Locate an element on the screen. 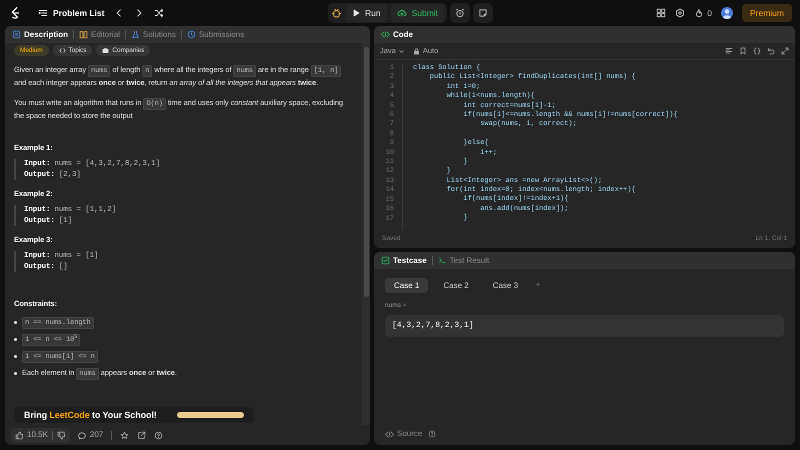  alarm-clock-icon is located at coordinates (460, 13).